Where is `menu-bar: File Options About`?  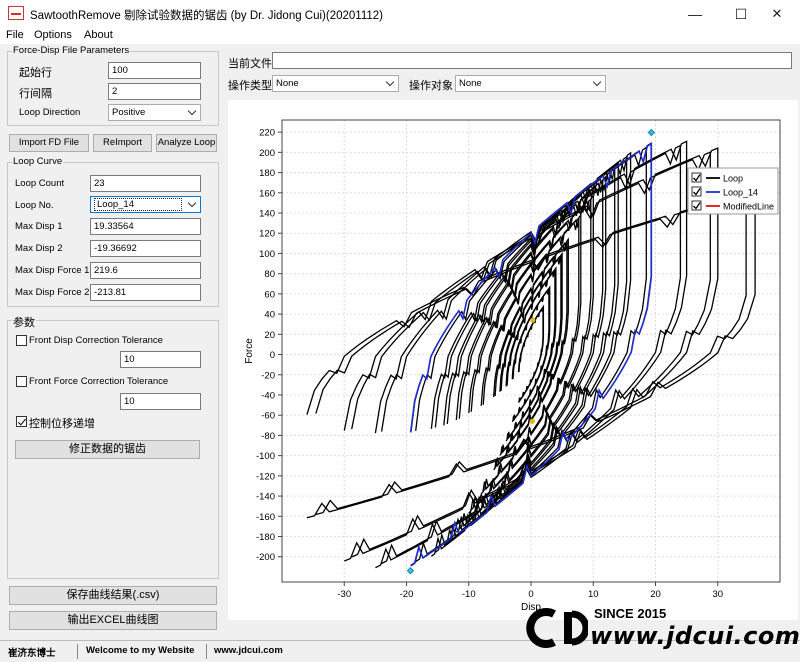 menu-bar: File Options About is located at coordinates (400, 36).